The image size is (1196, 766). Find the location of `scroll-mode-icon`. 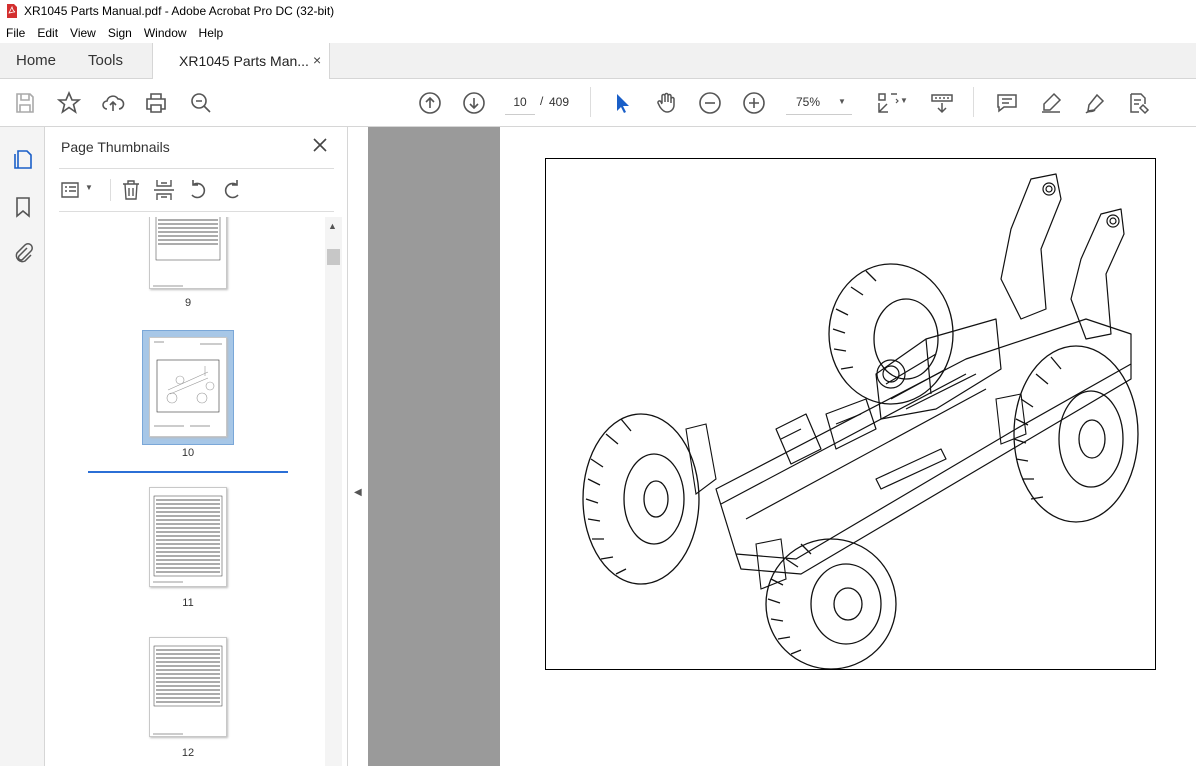

scroll-mode-icon is located at coordinates (942, 103).